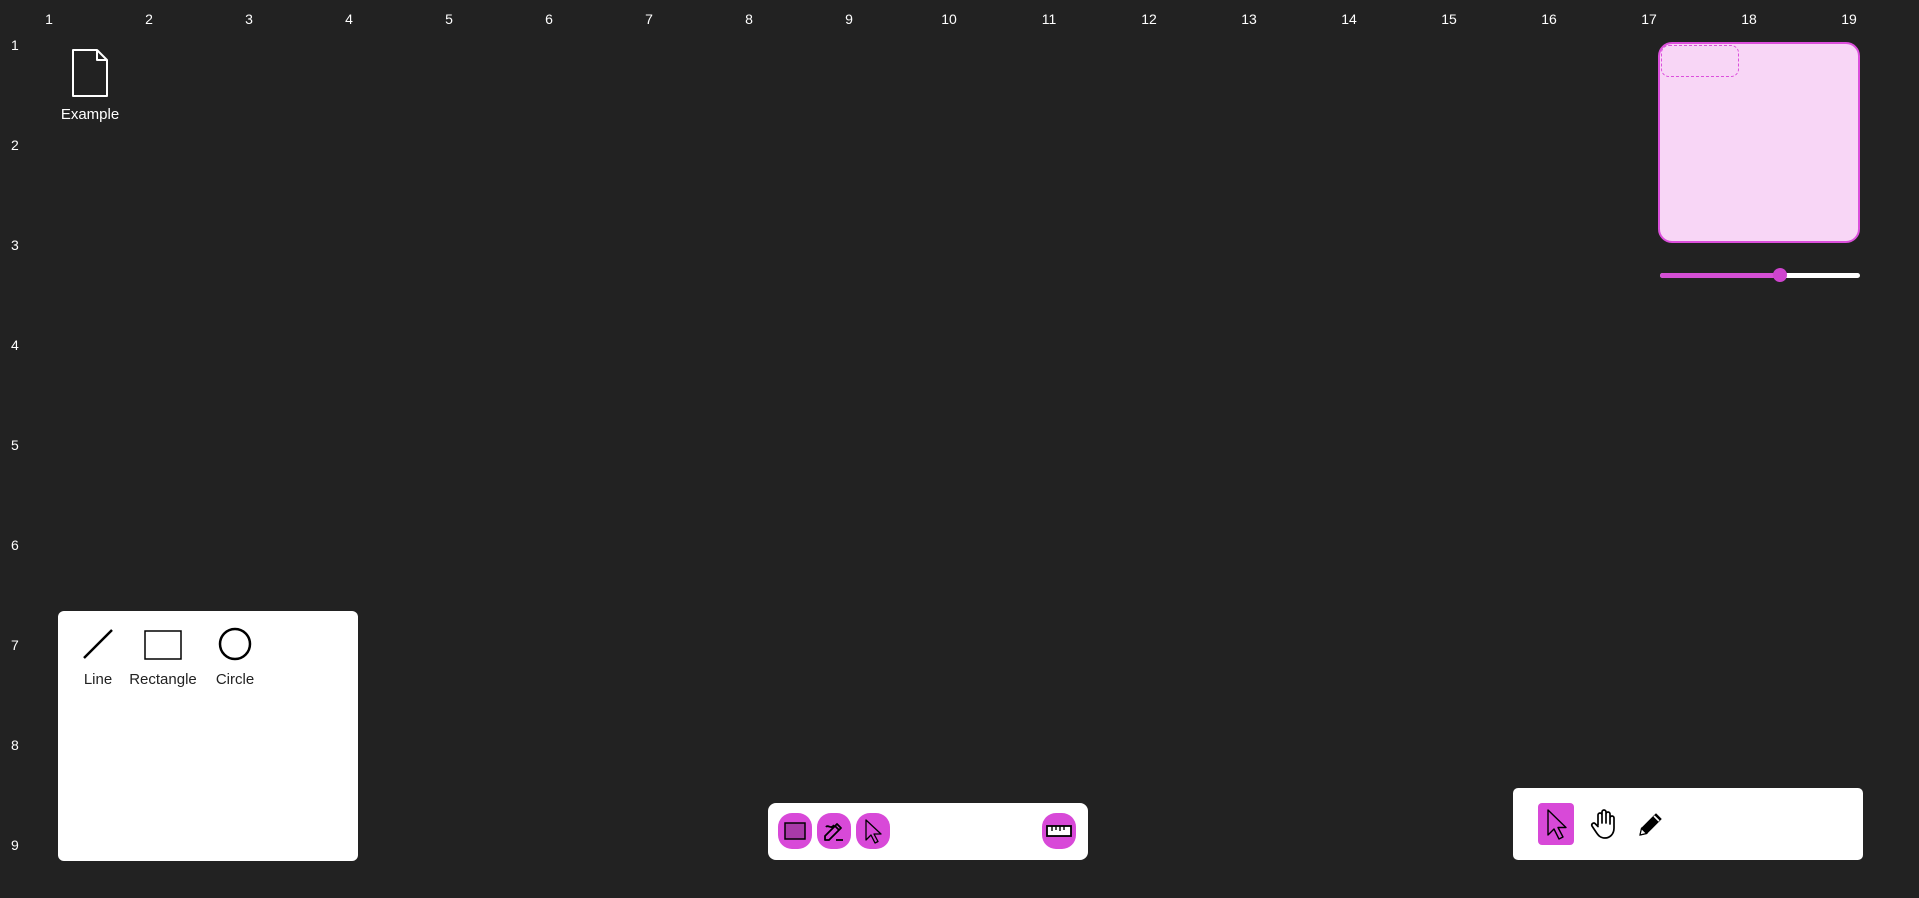 The image size is (1919, 898). I want to click on ruler-row-label: 4, so click(15, 345).